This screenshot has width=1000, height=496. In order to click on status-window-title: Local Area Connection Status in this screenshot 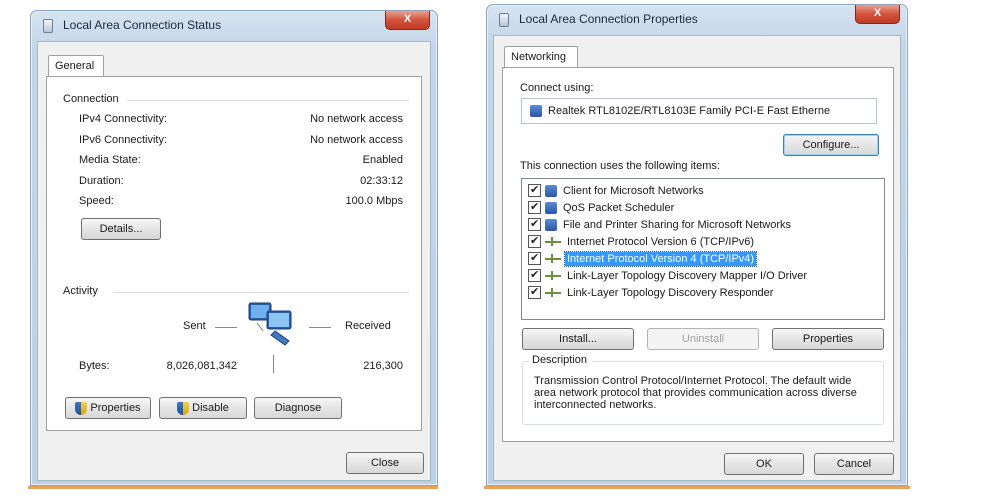, I will do `click(142, 25)`.